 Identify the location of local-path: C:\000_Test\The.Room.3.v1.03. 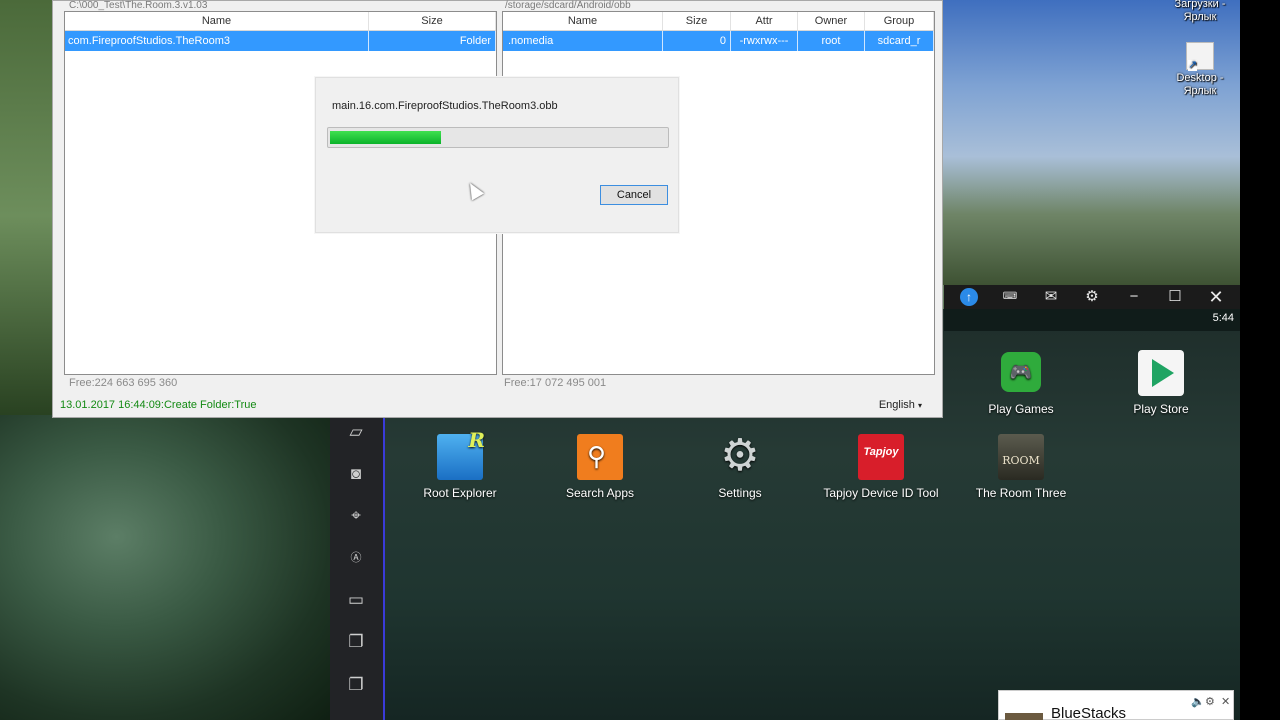
(138, 5).